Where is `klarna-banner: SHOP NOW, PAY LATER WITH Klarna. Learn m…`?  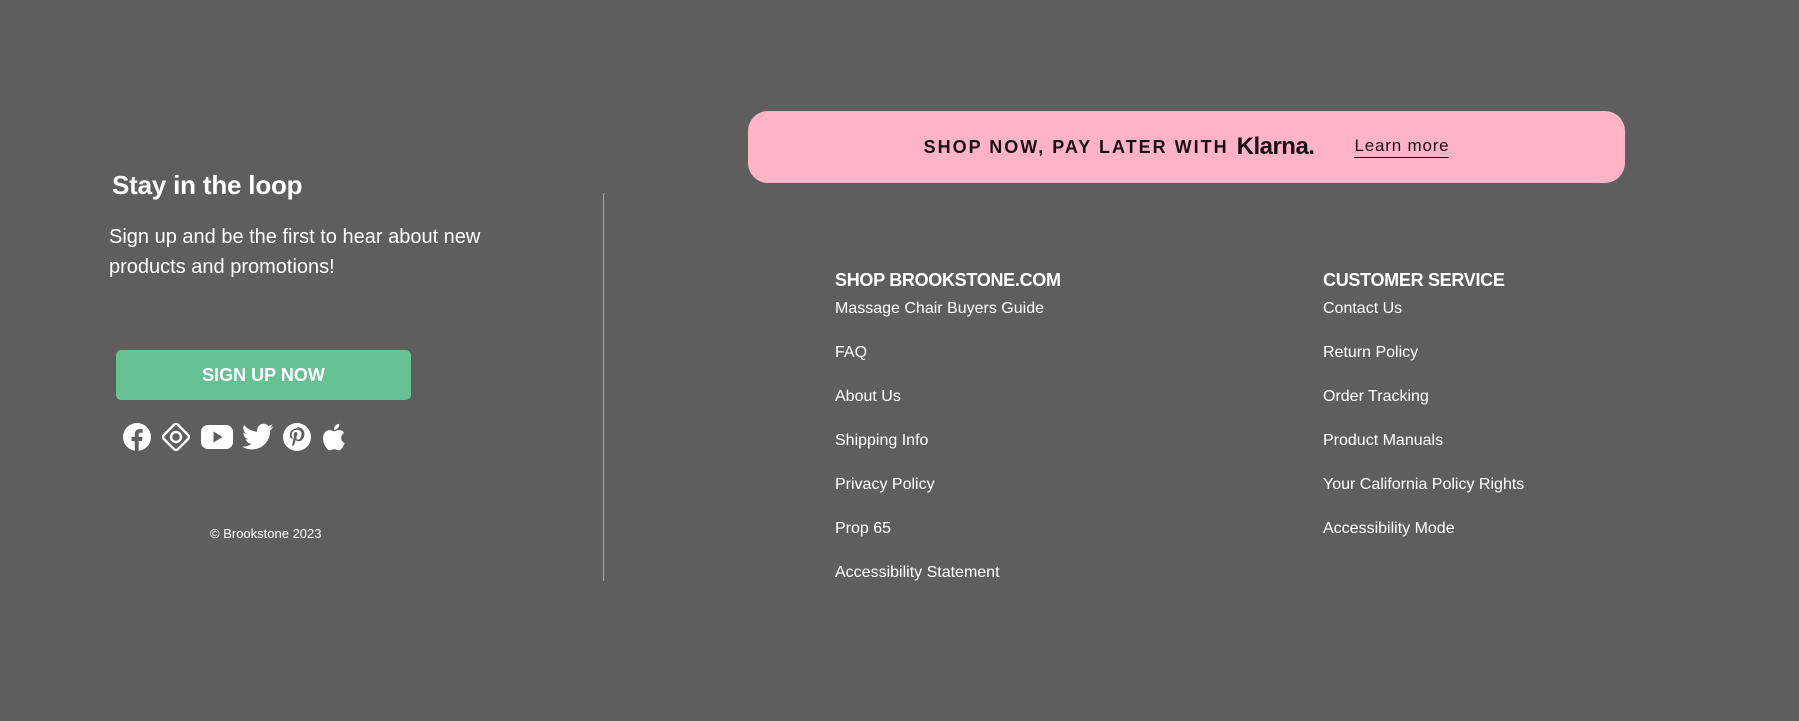 klarna-banner: SHOP NOW, PAY LATER WITH Klarna. Learn m… is located at coordinates (1186, 147).